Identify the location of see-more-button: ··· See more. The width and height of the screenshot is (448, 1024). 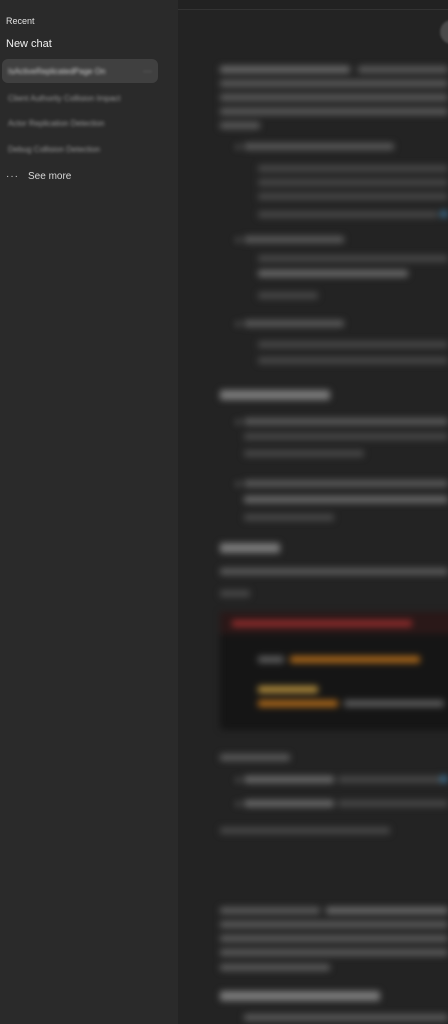
(38, 176).